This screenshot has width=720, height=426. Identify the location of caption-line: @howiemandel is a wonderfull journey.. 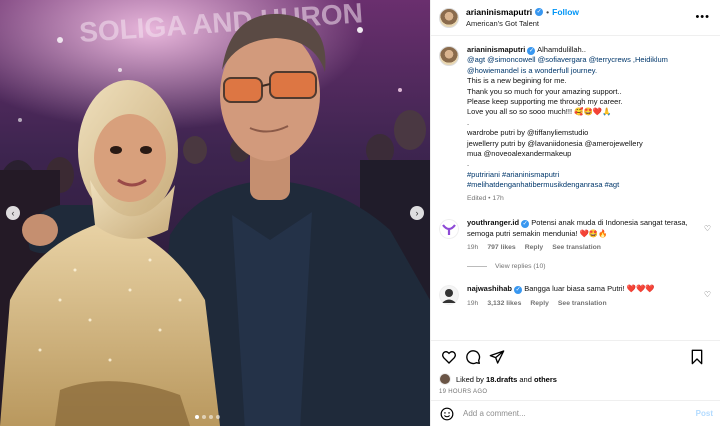
(584, 71).